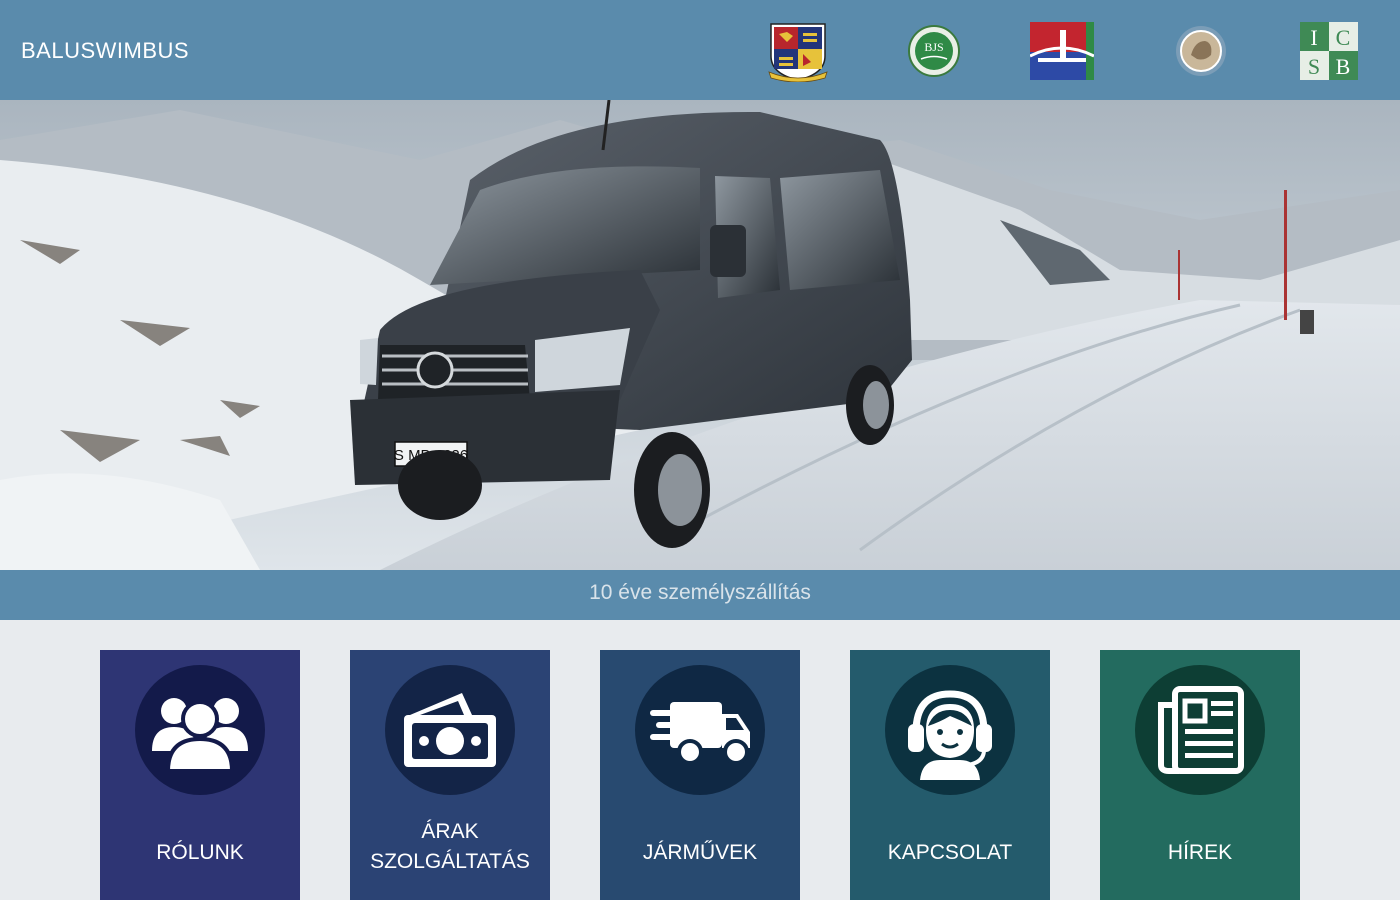  I want to click on tile-arak: ÁRAK SZOLGÁLTATÁS, so click(450, 775).